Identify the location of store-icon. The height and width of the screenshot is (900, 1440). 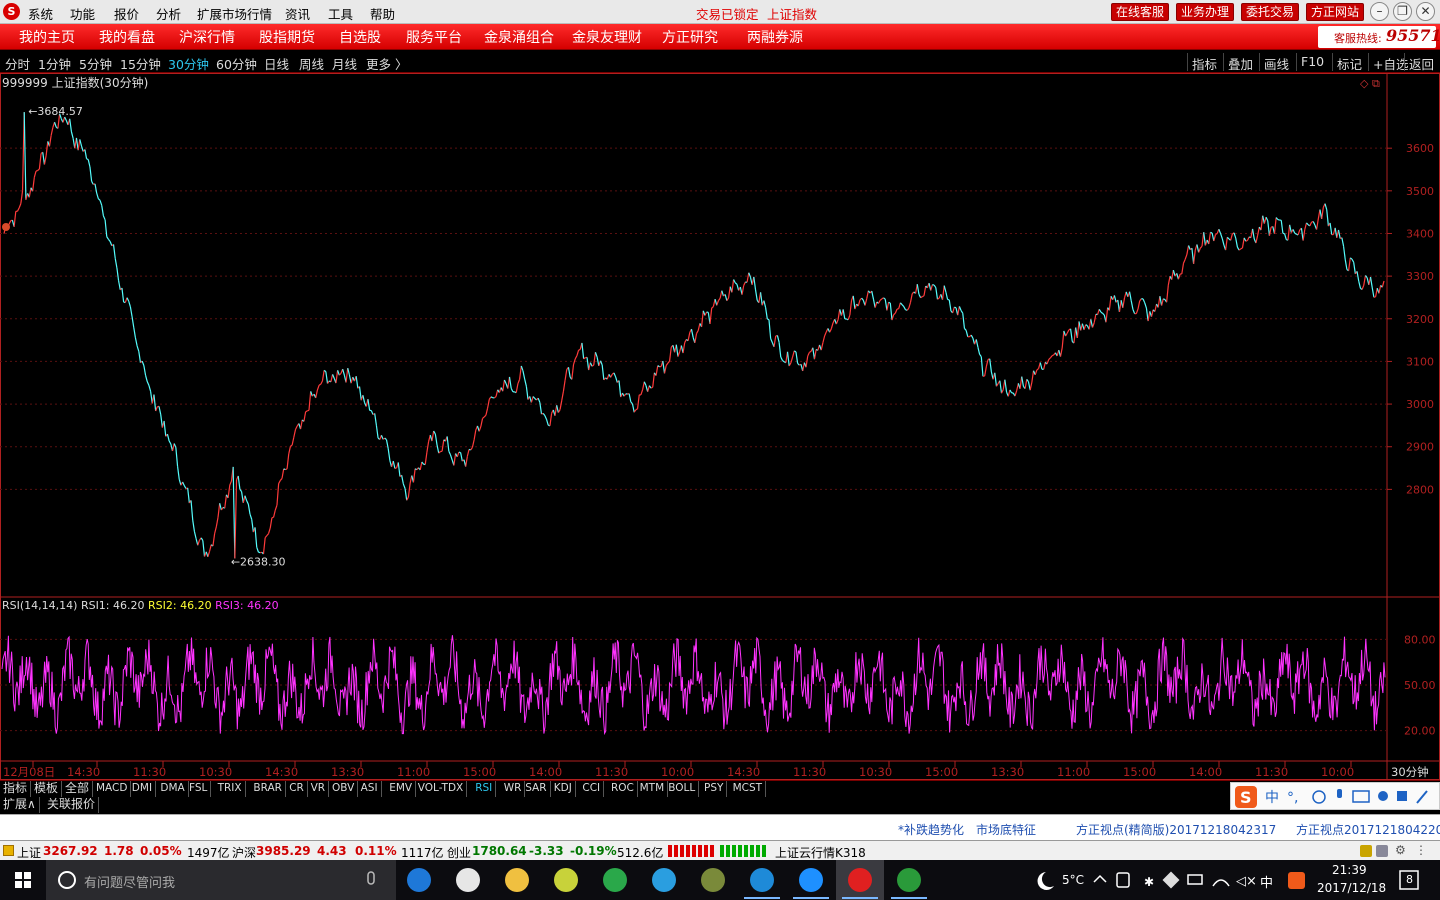
(468, 880).